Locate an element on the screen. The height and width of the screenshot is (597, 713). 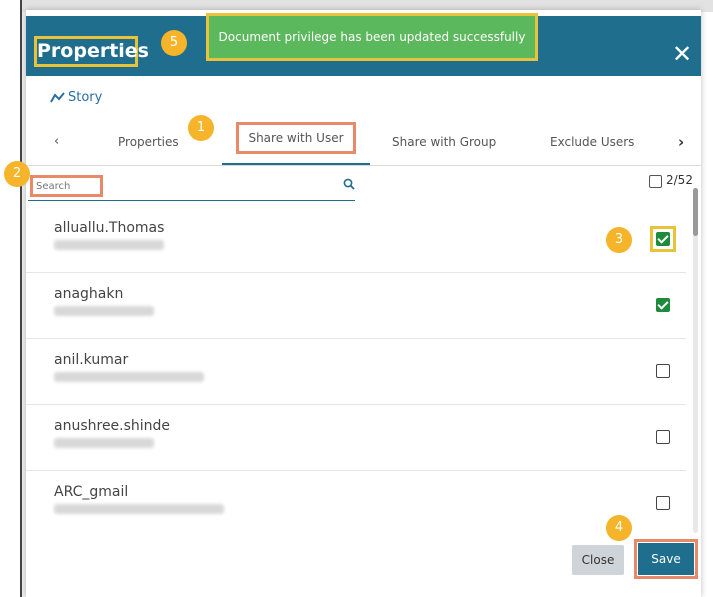
tab-prev-arrow-icon: ‹ is located at coordinates (56, 143).